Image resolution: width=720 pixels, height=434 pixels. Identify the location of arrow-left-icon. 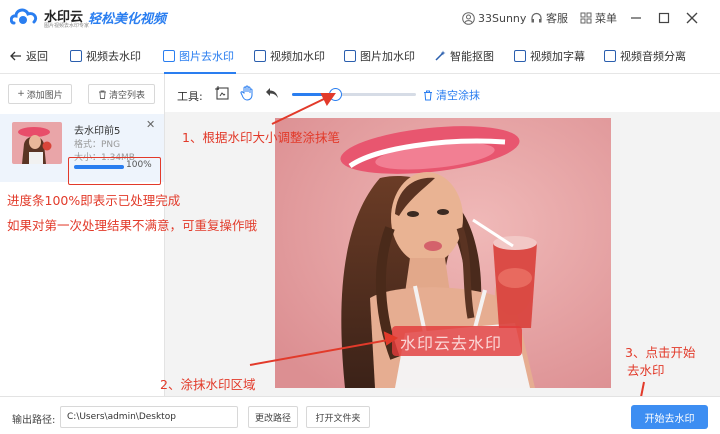
(15, 56).